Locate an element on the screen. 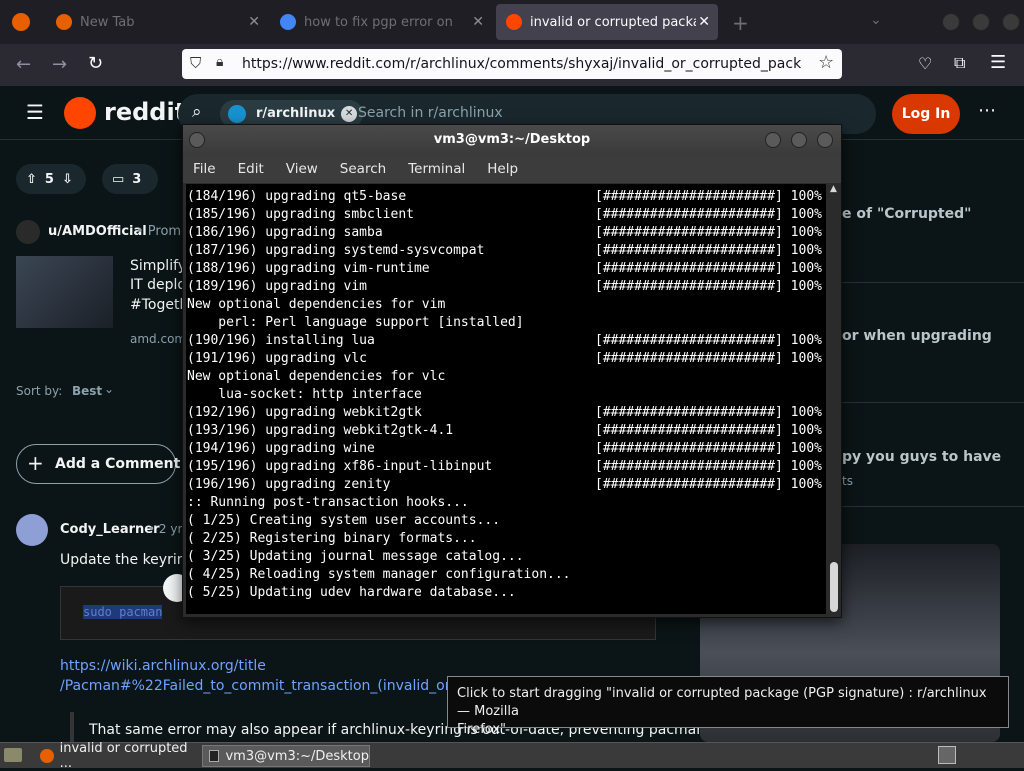 This screenshot has height=771, width=1024. add-comment-button: + Add a Comment is located at coordinates (98, 464).